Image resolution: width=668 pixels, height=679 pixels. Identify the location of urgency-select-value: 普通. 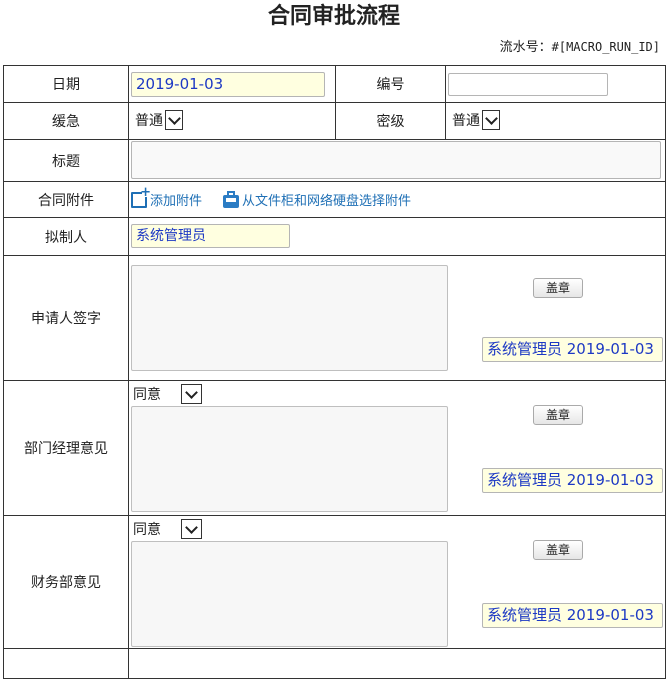
(149, 121).